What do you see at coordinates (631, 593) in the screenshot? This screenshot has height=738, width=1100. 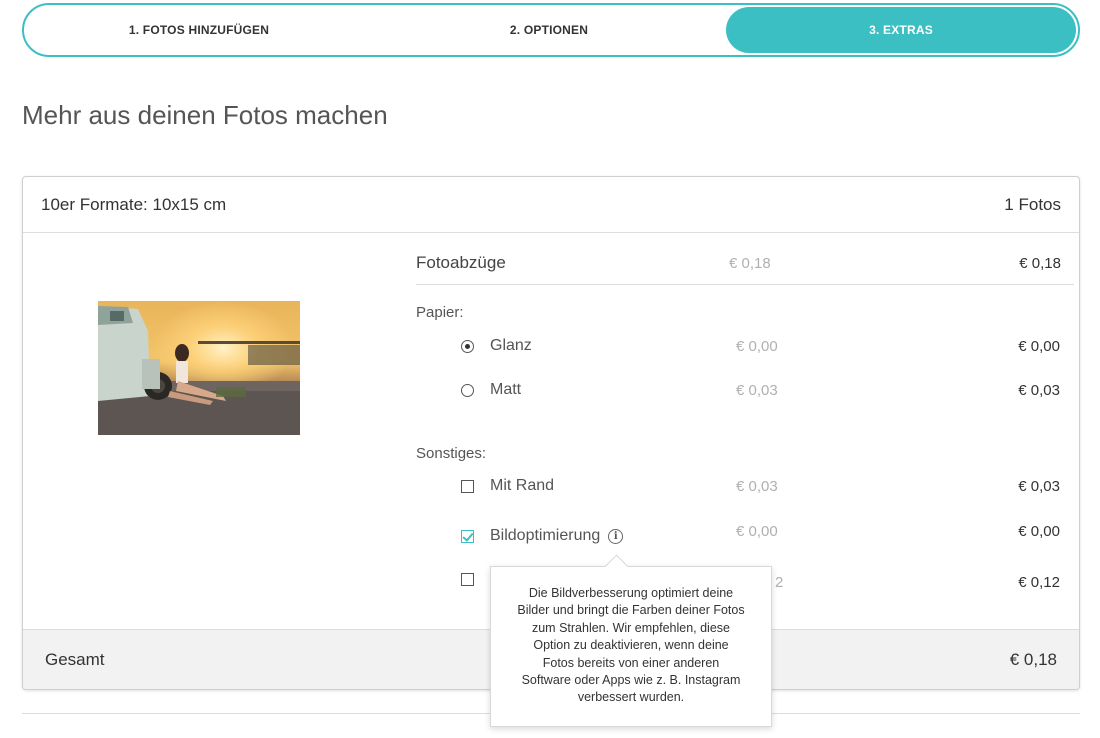 I see `tooltip-line: Die Bildverbesserung optimiert deine` at bounding box center [631, 593].